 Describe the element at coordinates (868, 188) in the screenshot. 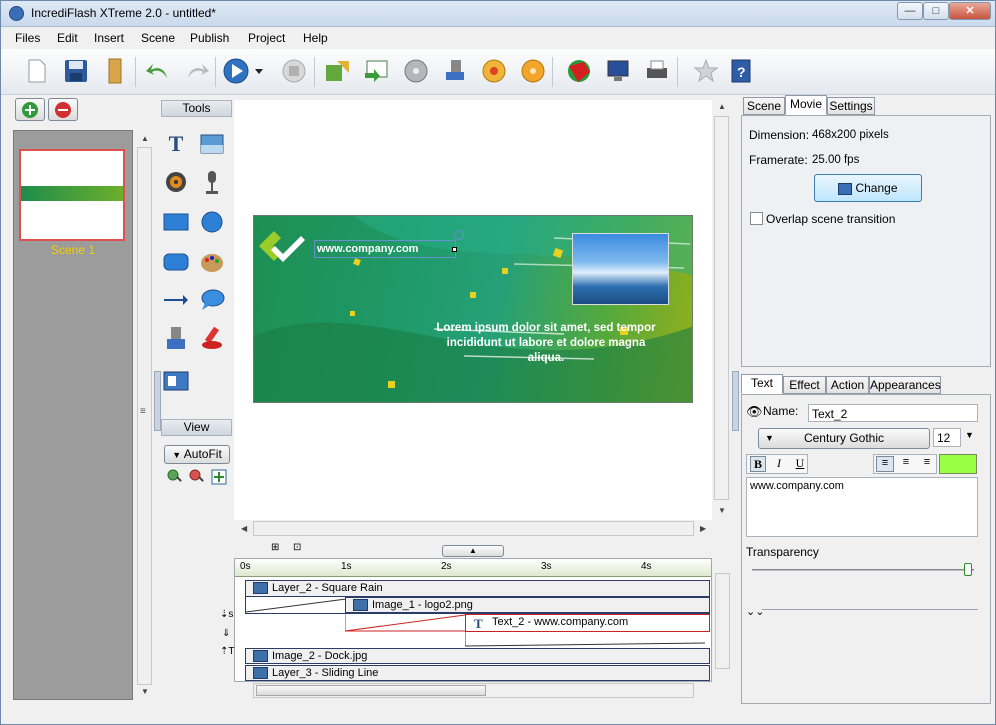

I see `change-button: Change` at that location.